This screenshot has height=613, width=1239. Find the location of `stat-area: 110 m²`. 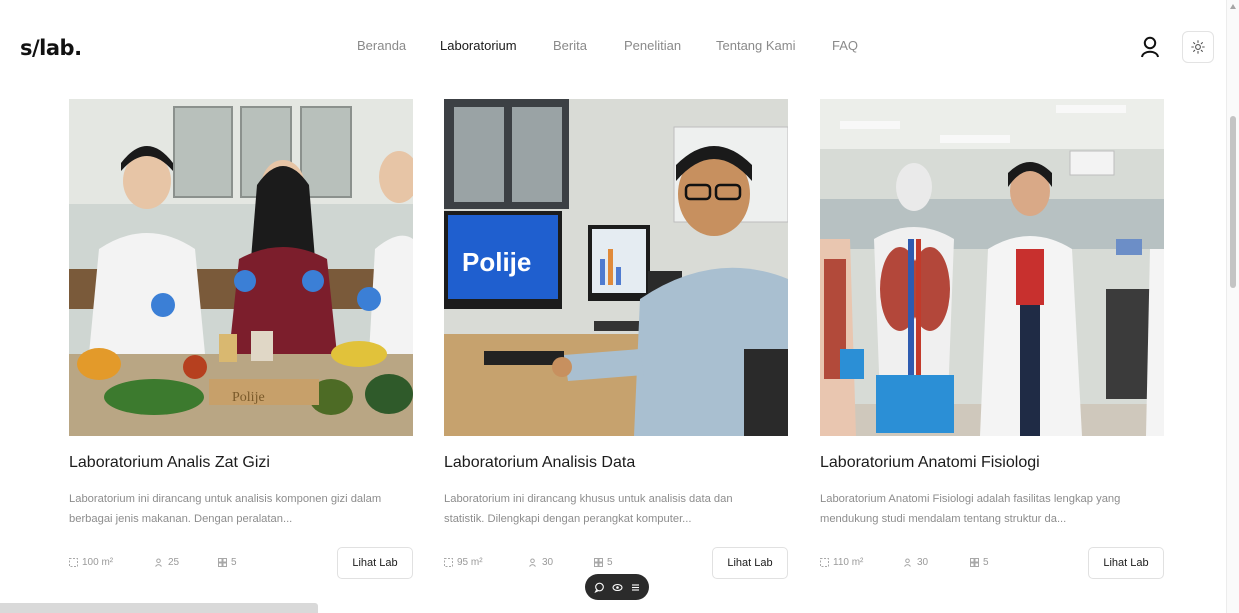

stat-area: 110 m² is located at coordinates (841, 562).